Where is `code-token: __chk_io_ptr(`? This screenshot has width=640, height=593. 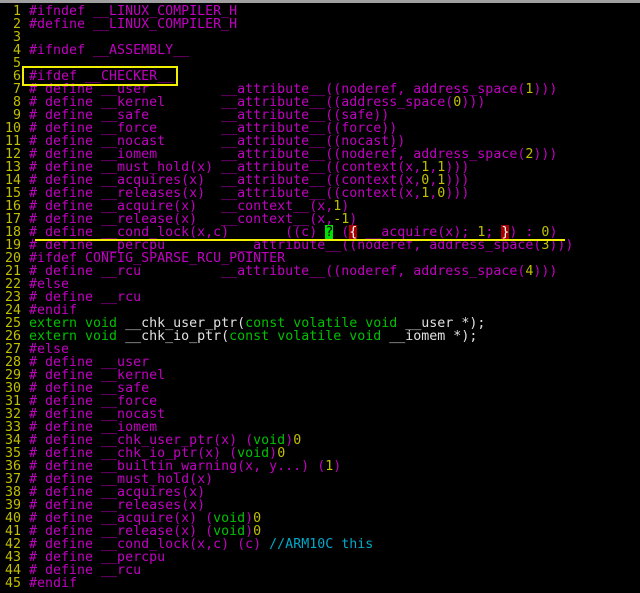 code-token: __chk_io_ptr( is located at coordinates (177, 336).